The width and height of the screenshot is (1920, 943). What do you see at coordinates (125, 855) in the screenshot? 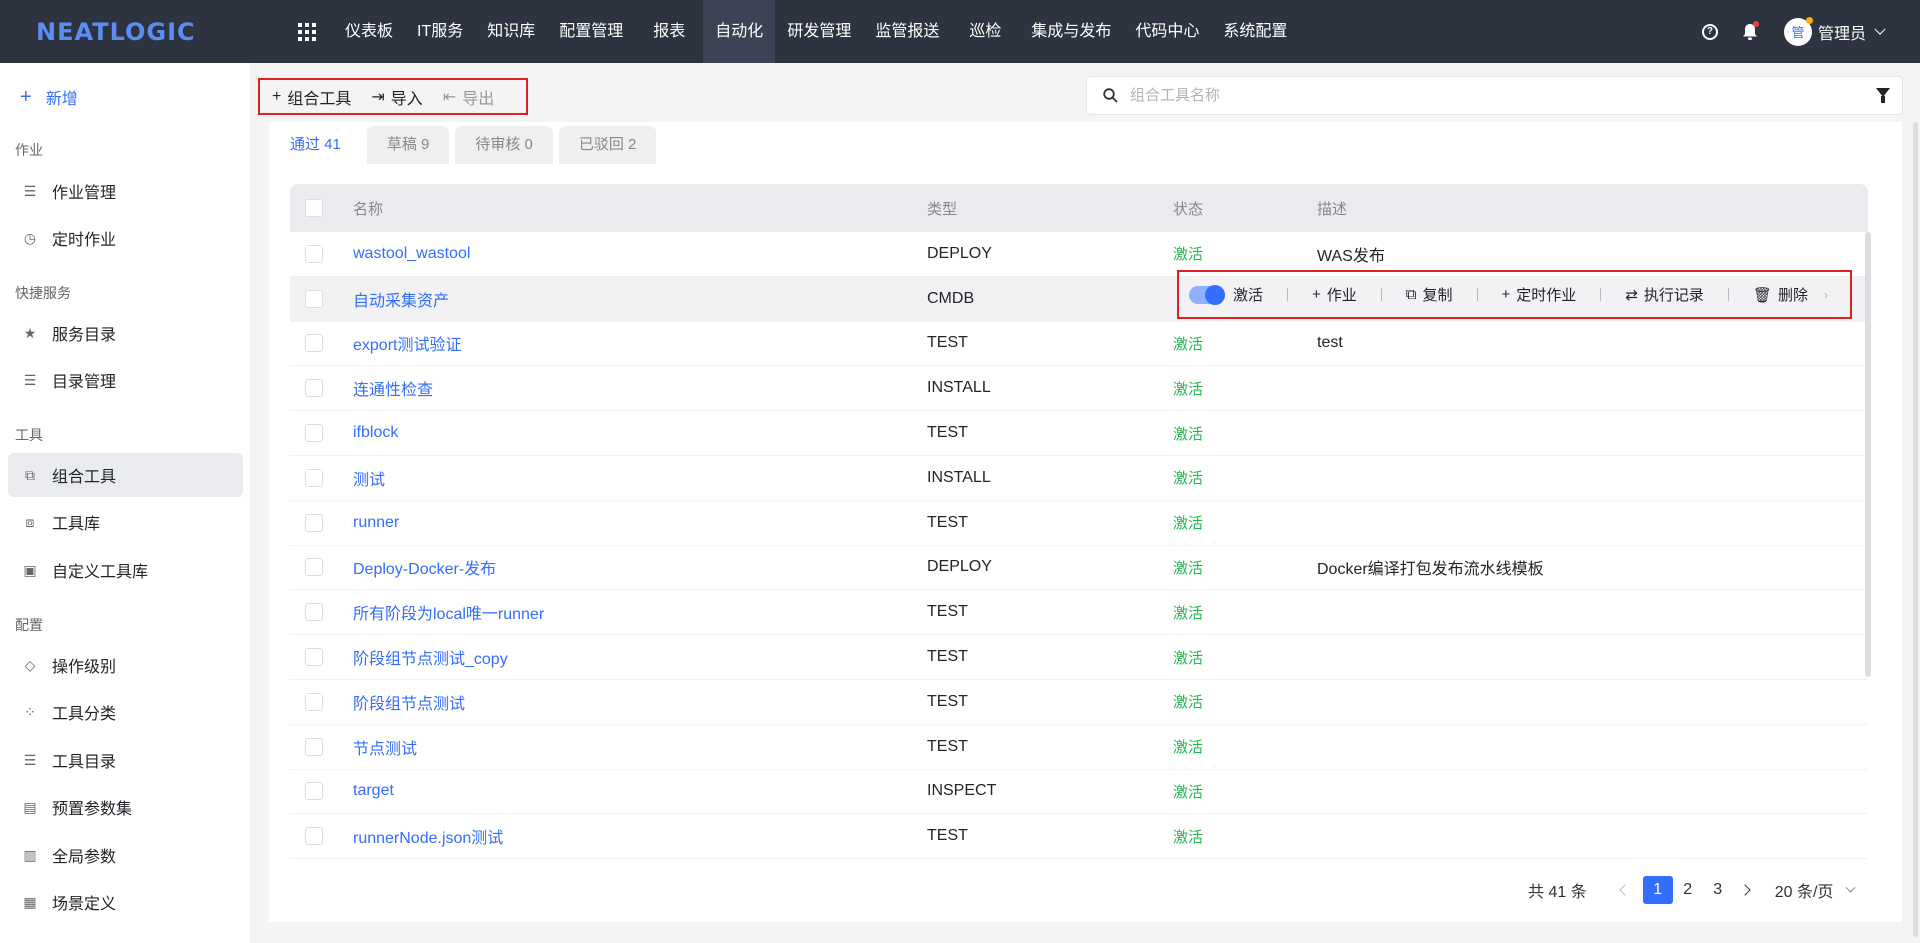
I see `sidebar-item-global-params: ▥ 全局参数` at bounding box center [125, 855].